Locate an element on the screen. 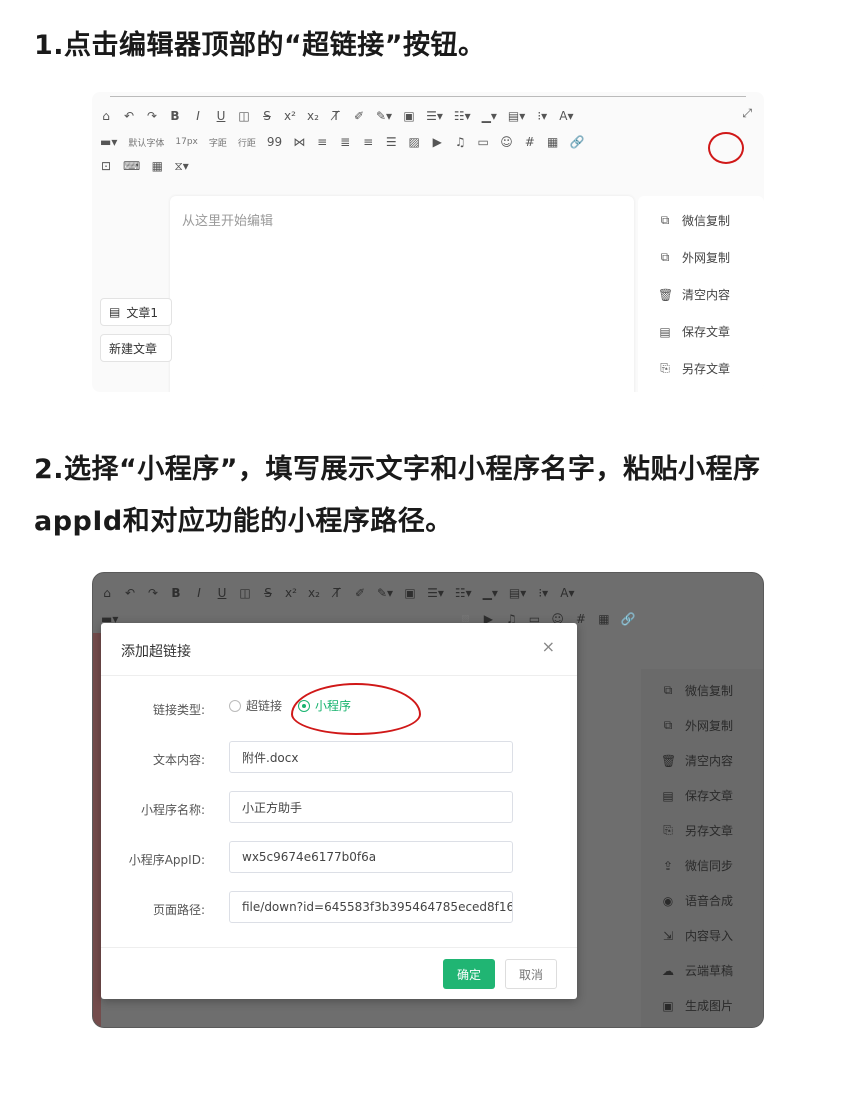  close-icon: × is located at coordinates (548, 646).